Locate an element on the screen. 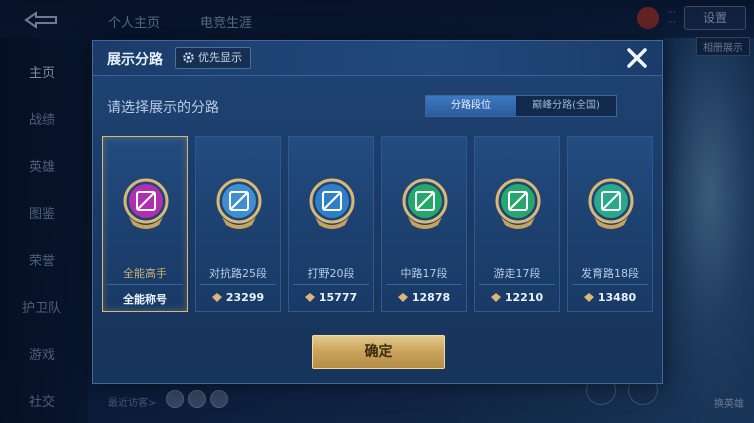  lane-card-name: 打野20段 is located at coordinates (331, 273).